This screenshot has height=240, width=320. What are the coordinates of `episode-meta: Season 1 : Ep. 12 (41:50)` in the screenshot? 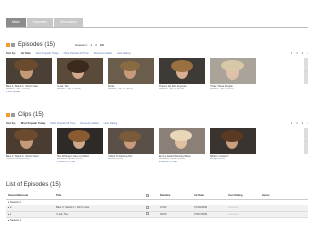 It's located at (171, 89).